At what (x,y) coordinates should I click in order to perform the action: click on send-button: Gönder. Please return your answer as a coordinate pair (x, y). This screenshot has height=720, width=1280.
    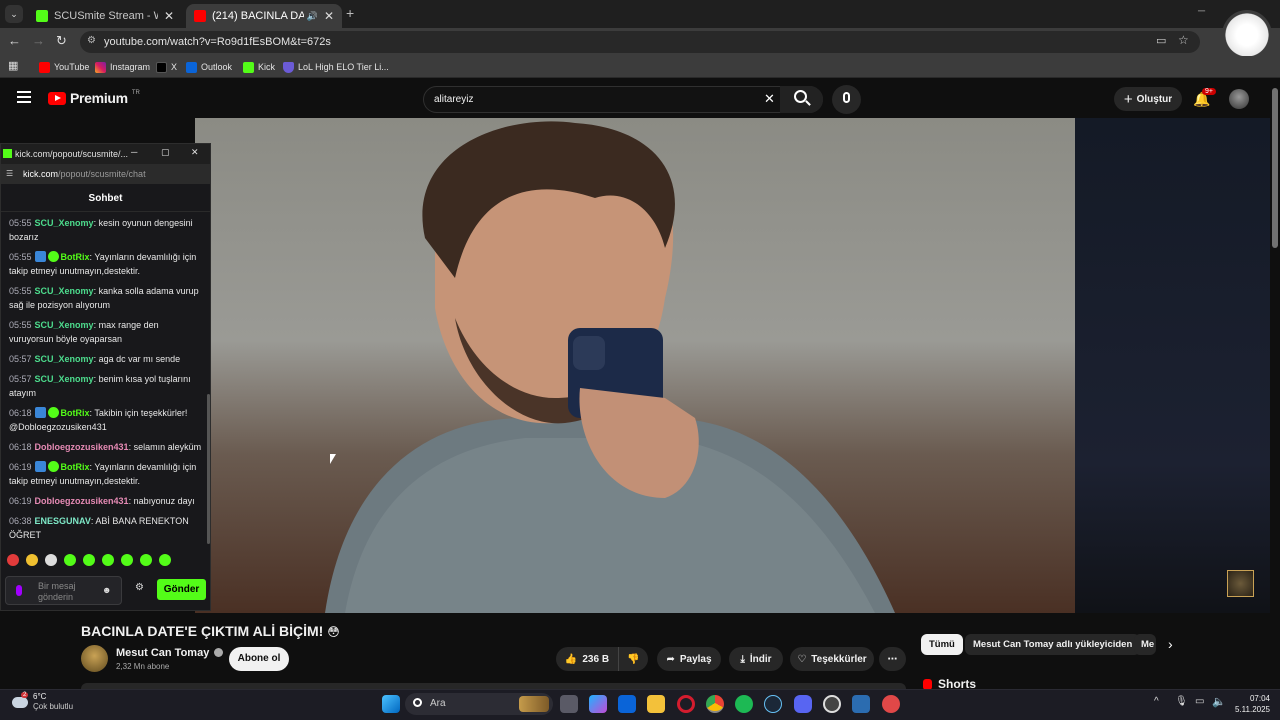
    Looking at the image, I should click on (181, 589).